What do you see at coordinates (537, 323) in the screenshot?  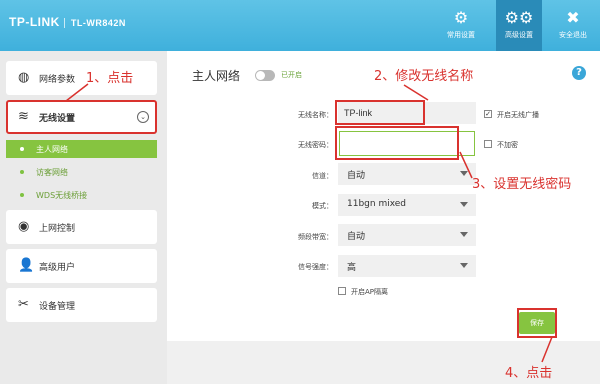 I see `save-button: 保存` at bounding box center [537, 323].